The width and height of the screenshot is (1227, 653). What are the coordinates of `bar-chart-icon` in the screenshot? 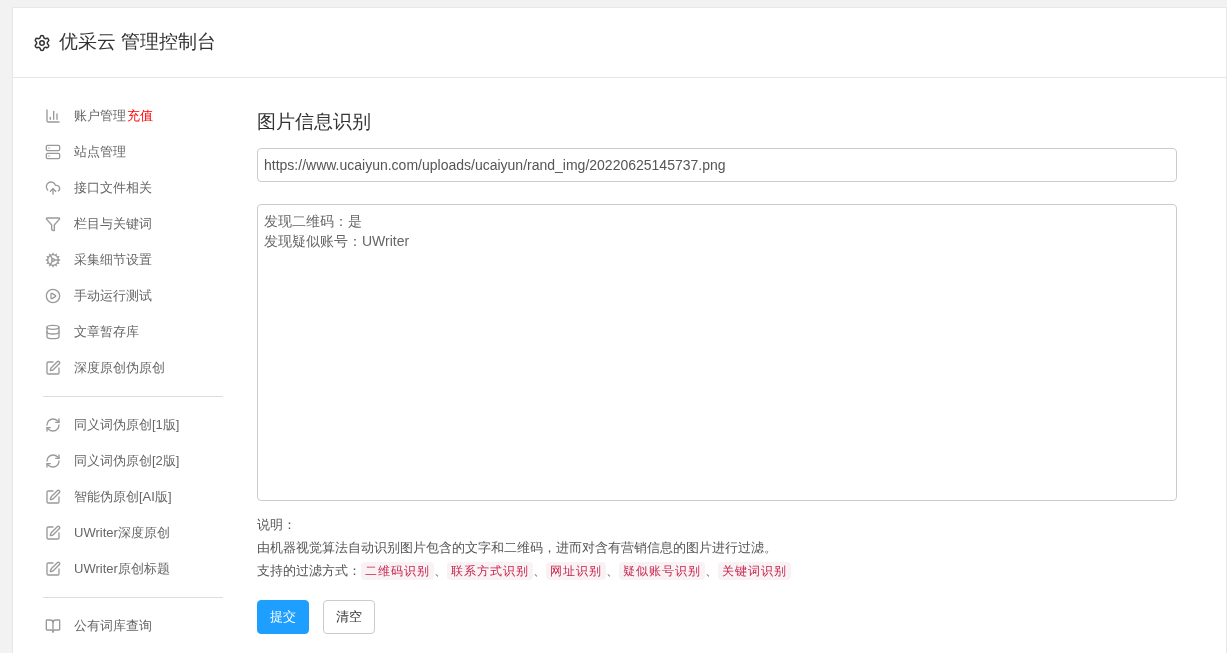 It's located at (53, 116).